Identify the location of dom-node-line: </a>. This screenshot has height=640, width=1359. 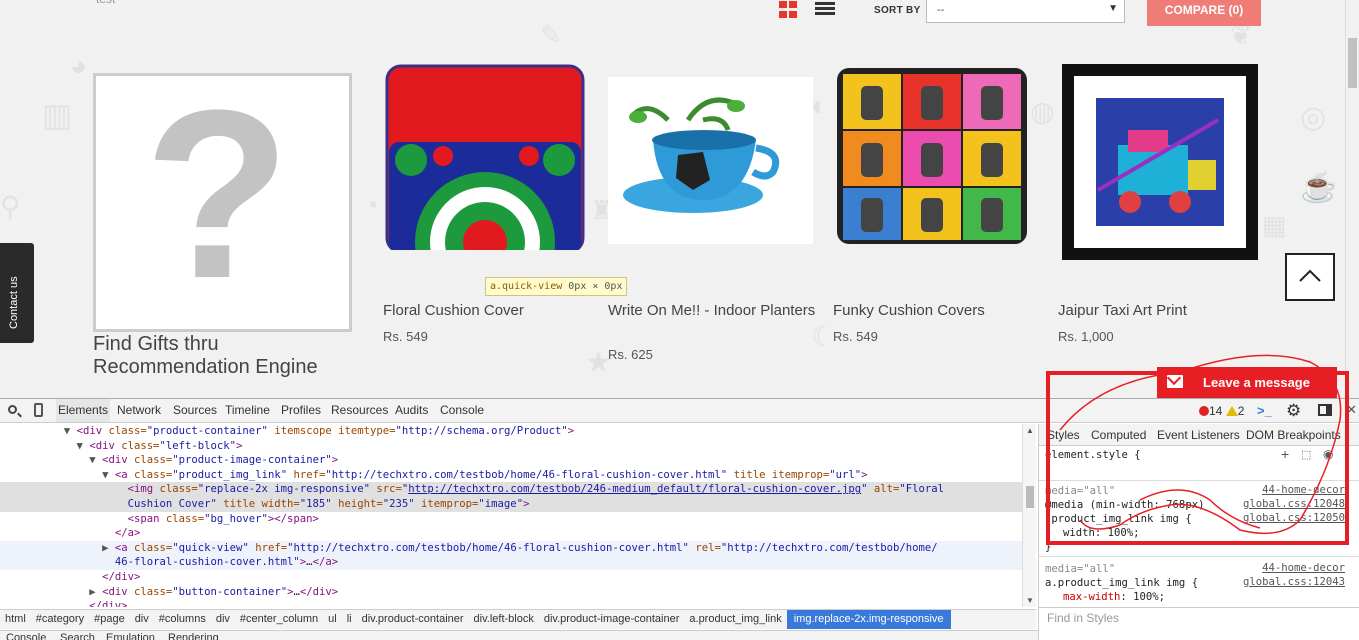
(511, 533).